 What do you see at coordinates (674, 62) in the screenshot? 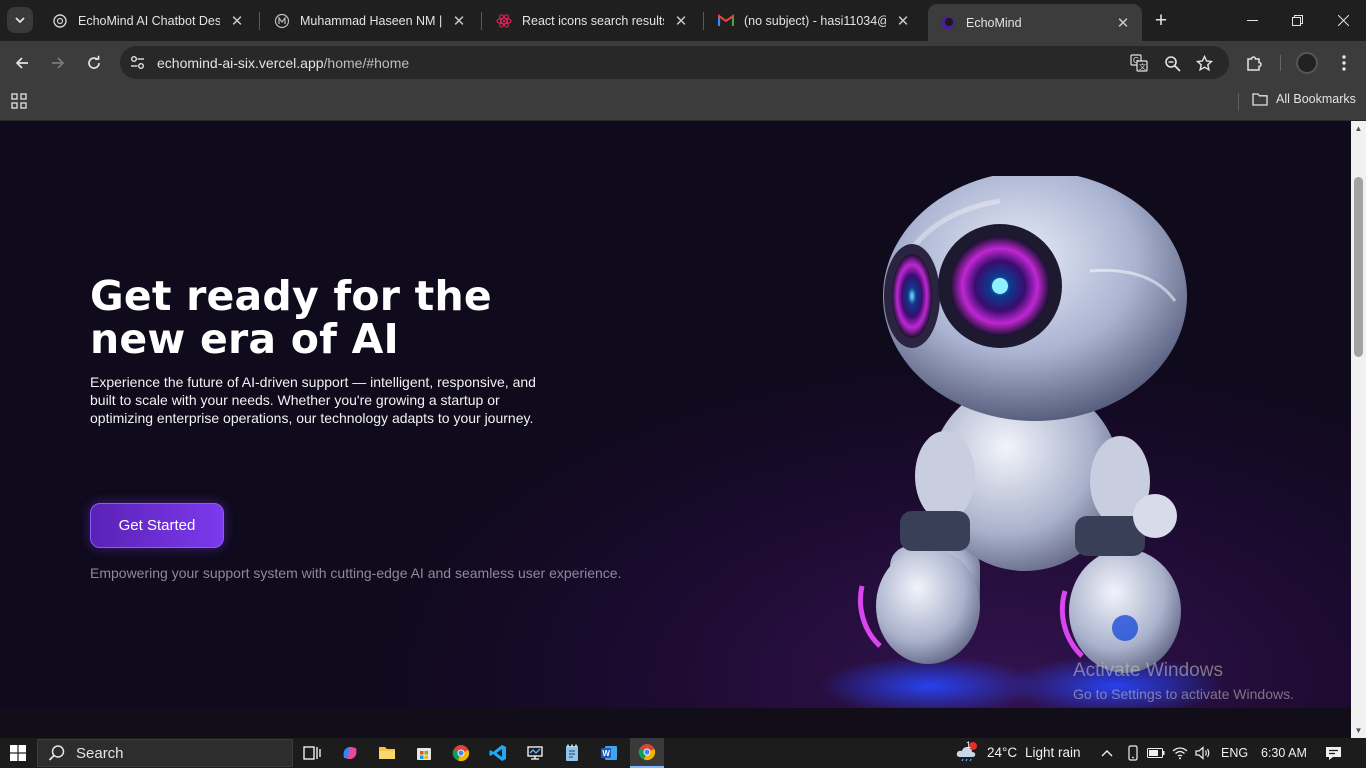
I see `address-bar: echomind-ai-six.vercel.app/home/#home G文` at bounding box center [674, 62].